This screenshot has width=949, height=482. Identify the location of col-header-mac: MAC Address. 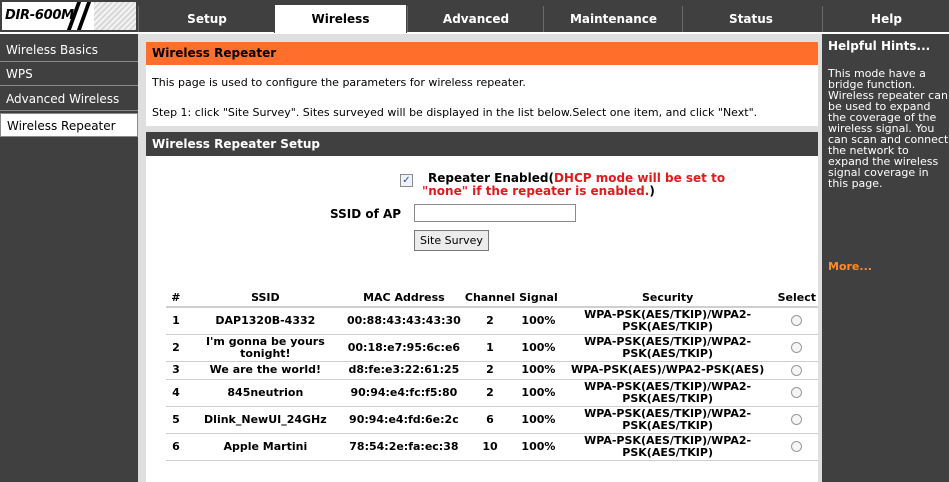
(403, 299).